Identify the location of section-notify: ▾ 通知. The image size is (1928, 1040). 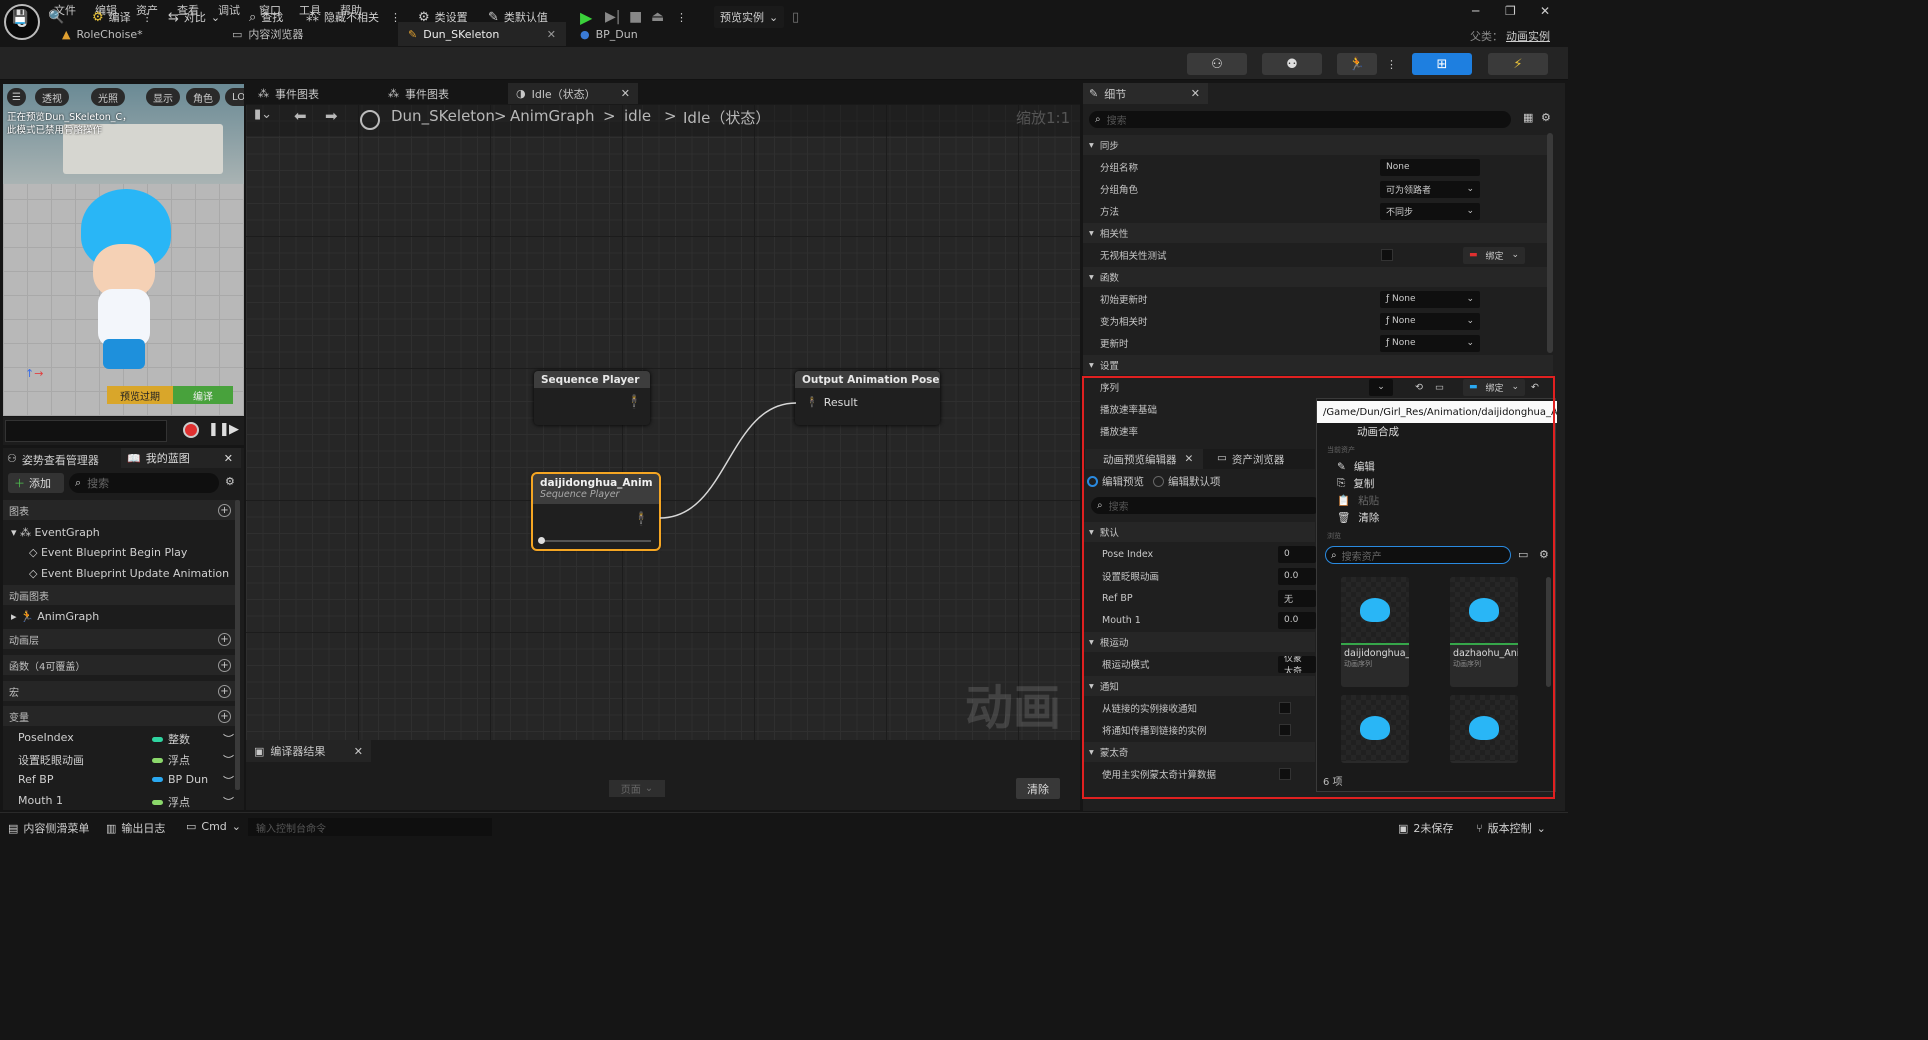
(1199, 686).